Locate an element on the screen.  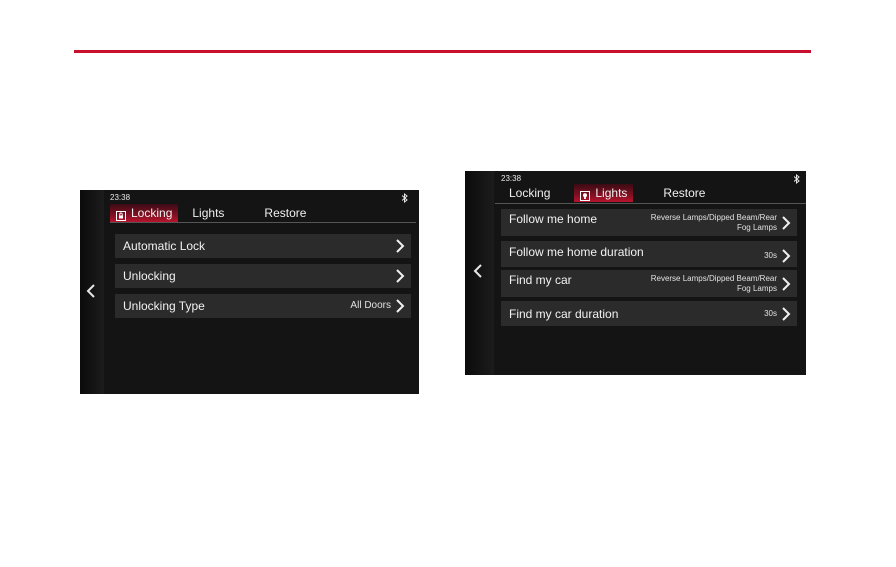
row-unlocking-type: Unlocking Type All Doors is located at coordinates (263, 306).